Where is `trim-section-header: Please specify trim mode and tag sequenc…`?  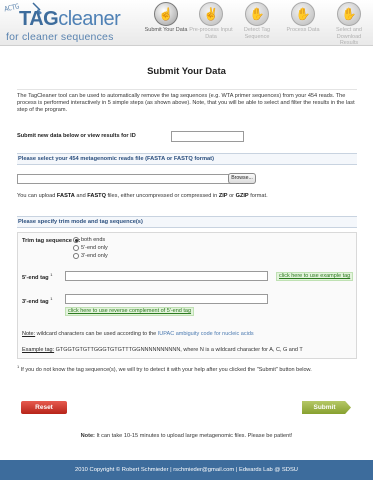 trim-section-header: Please specify trim mode and tag sequenc… is located at coordinates (187, 222).